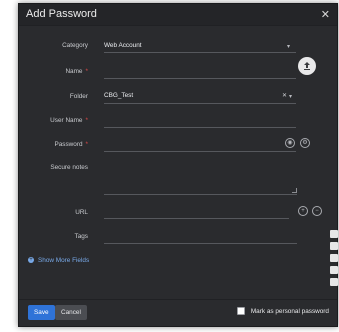 Image resolution: width=339 pixels, height=332 pixels. I want to click on show-more-fields-link: + Show More Fields, so click(58, 260).